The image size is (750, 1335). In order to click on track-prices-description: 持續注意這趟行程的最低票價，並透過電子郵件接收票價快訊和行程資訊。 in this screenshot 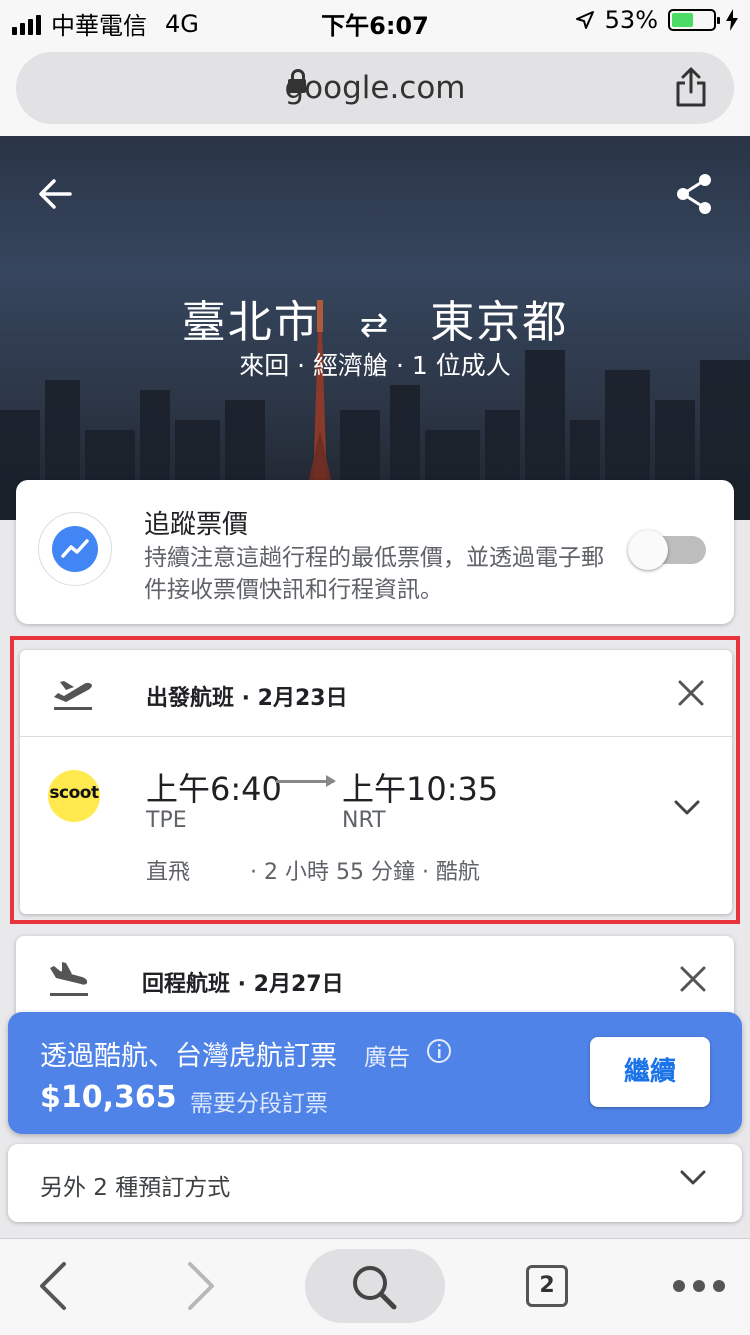, I will do `click(374, 574)`.